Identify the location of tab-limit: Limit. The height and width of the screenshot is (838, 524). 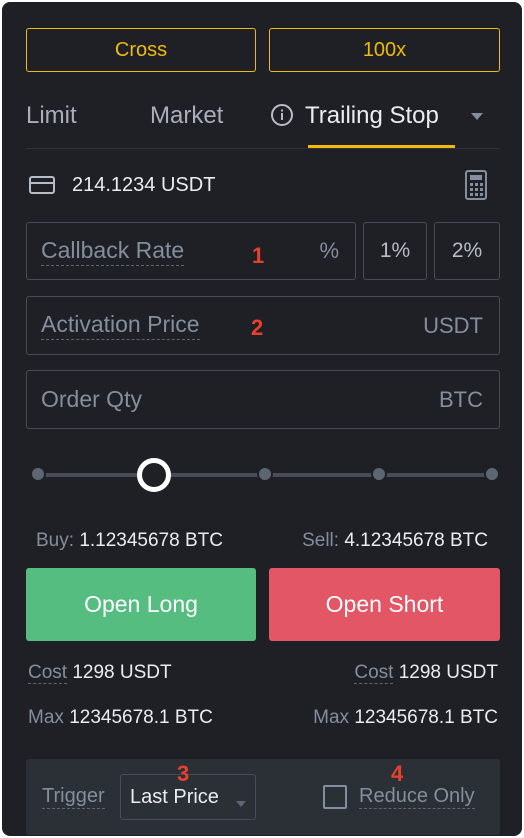
(51, 116).